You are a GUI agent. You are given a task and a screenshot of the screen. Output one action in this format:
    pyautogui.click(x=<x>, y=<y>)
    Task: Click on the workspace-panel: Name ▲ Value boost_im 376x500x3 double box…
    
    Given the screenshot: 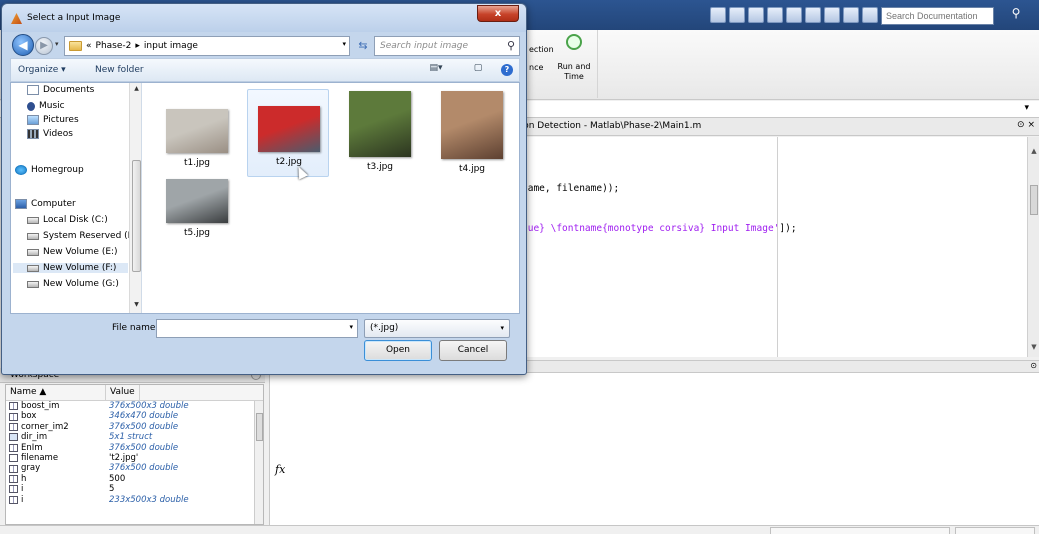 What is the action you would take?
    pyautogui.click(x=134, y=454)
    